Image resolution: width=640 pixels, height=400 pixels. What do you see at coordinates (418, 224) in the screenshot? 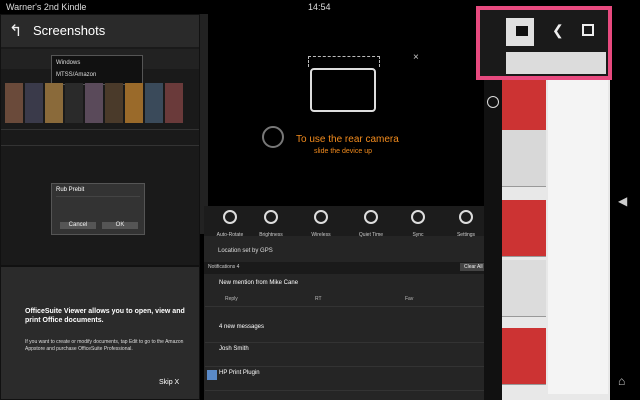
I see `sync-button: Sync` at bounding box center [418, 224].